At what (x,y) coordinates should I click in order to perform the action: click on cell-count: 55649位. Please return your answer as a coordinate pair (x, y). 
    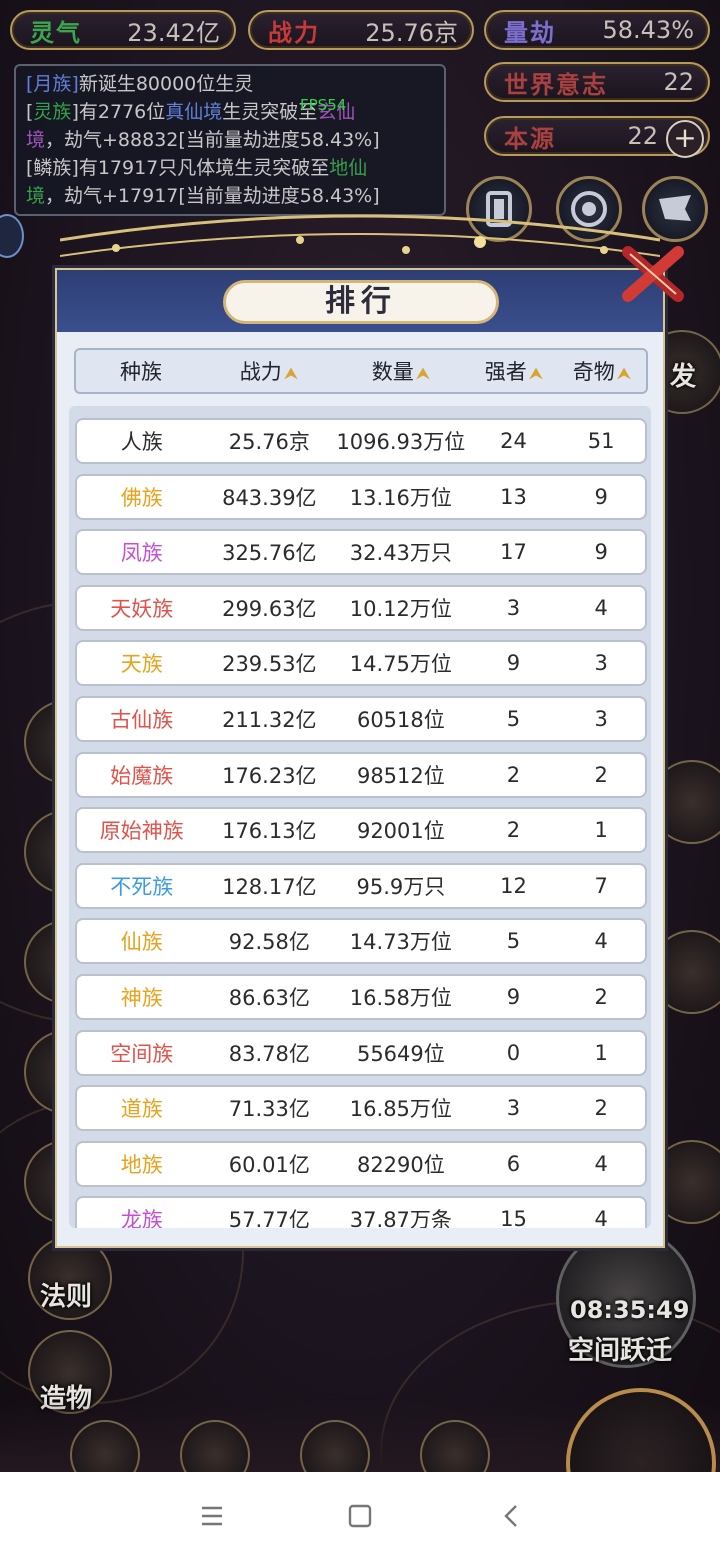
    Looking at the image, I should click on (400, 1053).